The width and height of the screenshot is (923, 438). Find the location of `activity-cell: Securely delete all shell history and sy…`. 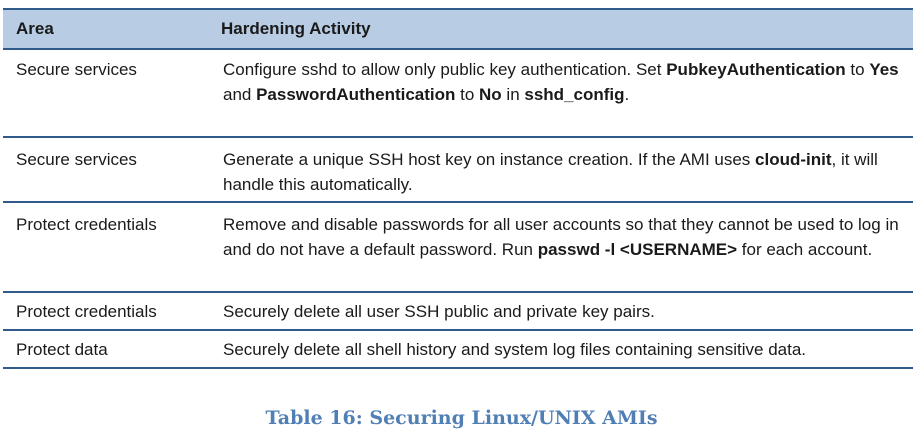

activity-cell: Securely delete all shell history and sy… is located at coordinates (560, 349).